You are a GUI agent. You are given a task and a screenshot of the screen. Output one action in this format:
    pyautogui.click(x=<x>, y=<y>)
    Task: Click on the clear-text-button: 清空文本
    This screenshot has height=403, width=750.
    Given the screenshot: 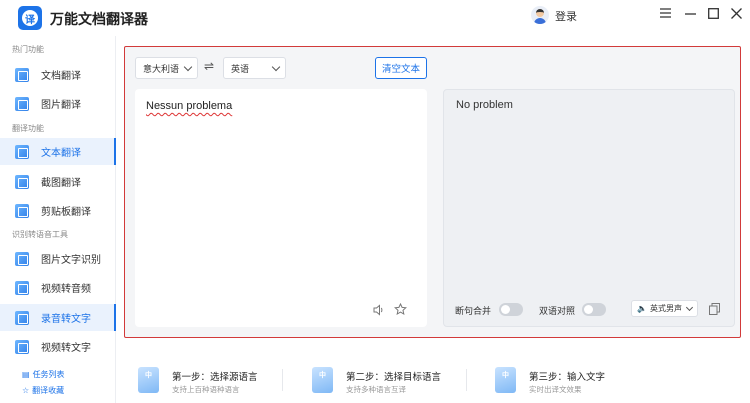 What is the action you would take?
    pyautogui.click(x=401, y=68)
    